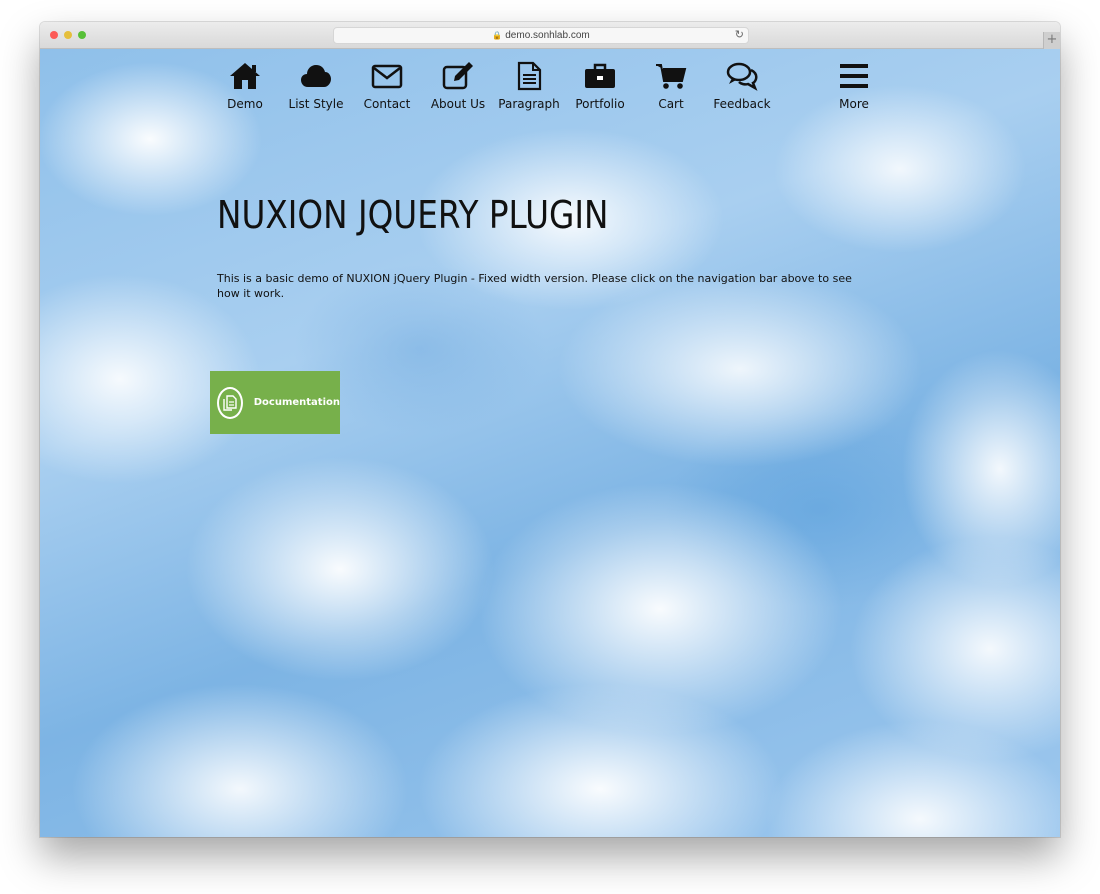 This screenshot has width=1100, height=894. I want to click on nav-item-paragraph: Paragraph, so click(529, 89).